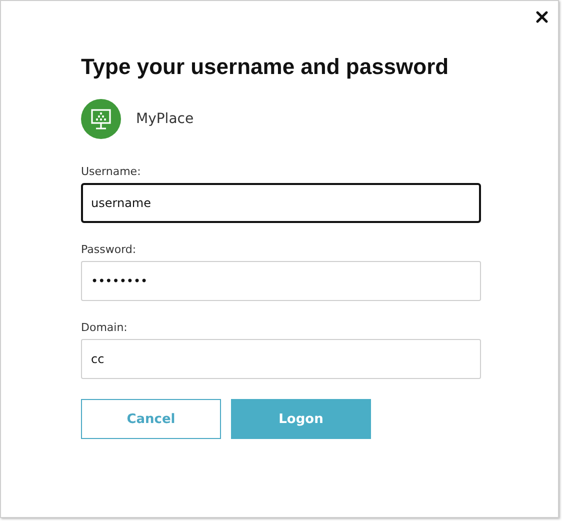 The width and height of the screenshot is (562, 521). What do you see at coordinates (111, 172) in the screenshot?
I see `field-label: Username:` at bounding box center [111, 172].